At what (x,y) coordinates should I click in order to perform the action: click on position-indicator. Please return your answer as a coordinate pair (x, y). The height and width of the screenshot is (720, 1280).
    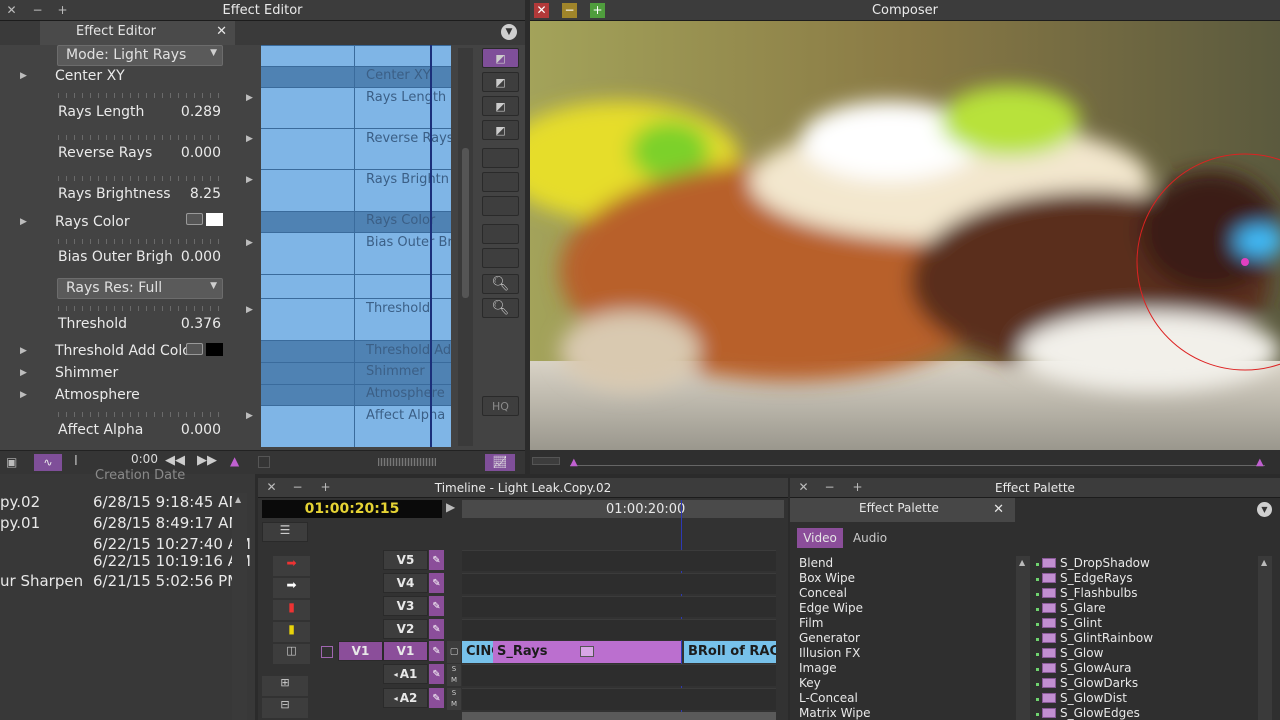
    Looking at the image, I should click on (431, 246).